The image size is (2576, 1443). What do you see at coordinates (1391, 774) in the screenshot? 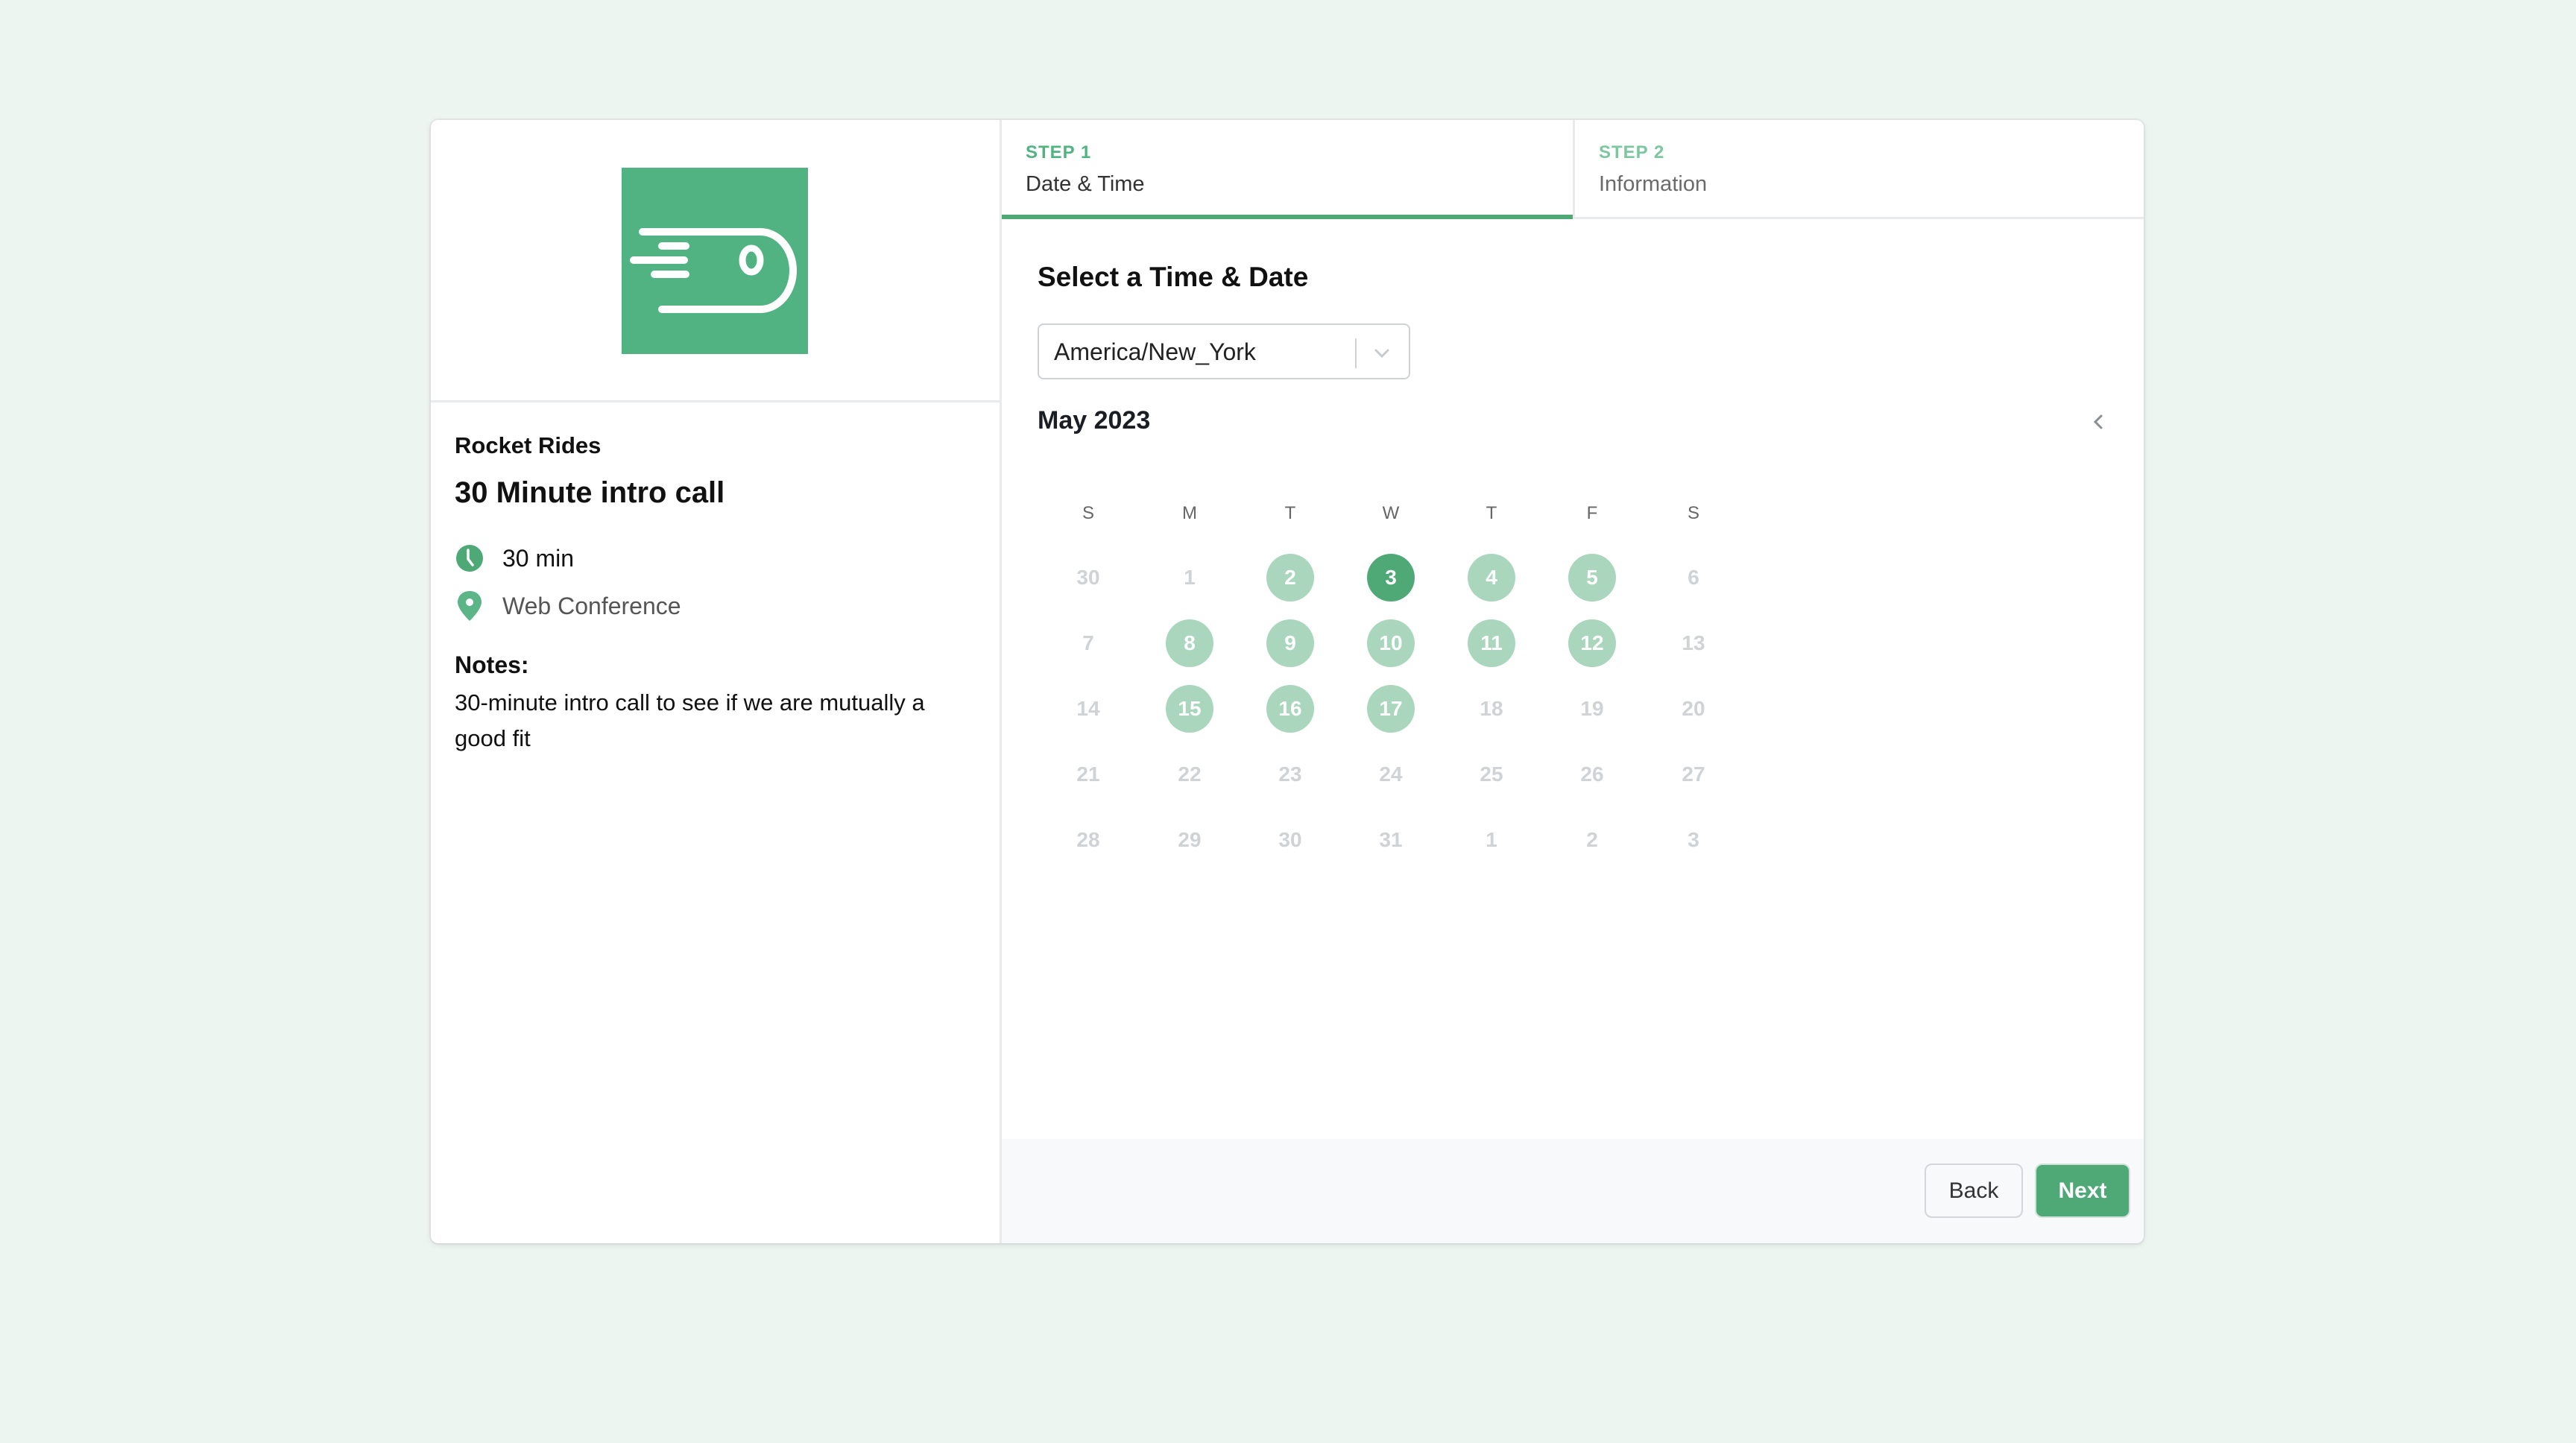
I see `calendar-day-disabled: 24` at bounding box center [1391, 774].